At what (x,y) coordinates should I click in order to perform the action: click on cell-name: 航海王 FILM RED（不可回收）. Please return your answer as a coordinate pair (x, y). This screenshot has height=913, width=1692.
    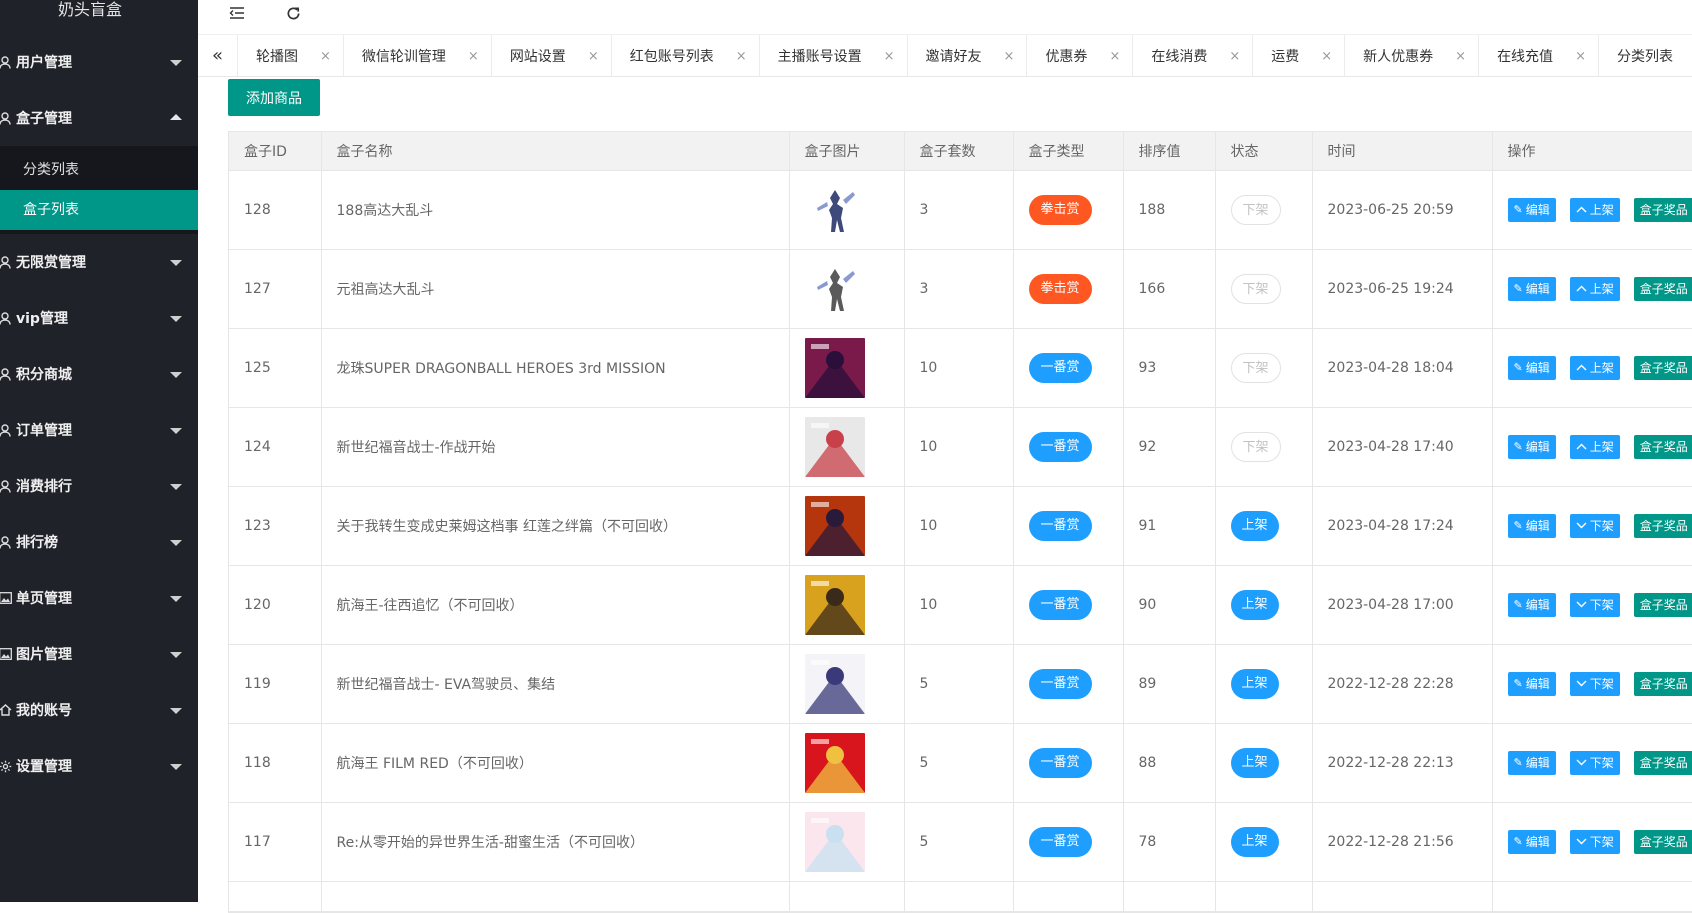
    Looking at the image, I should click on (555, 762).